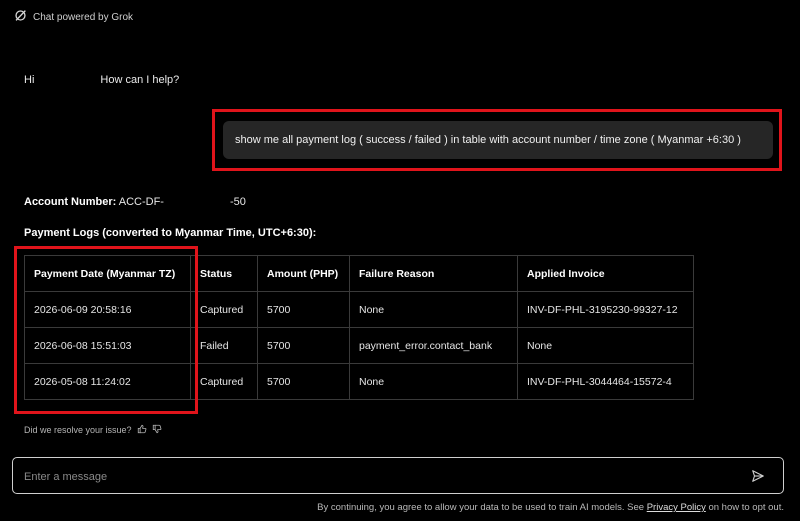 The image size is (800, 521). I want to click on feedback-row: Did we resolve your issue?, so click(93, 430).